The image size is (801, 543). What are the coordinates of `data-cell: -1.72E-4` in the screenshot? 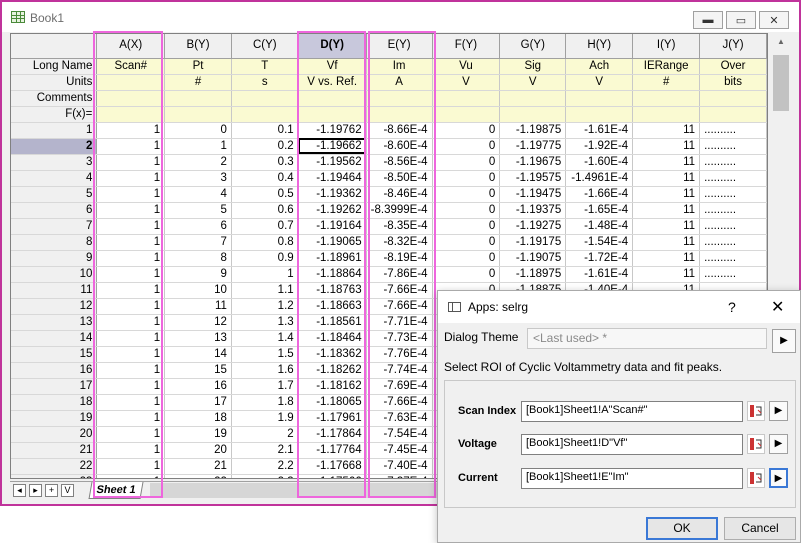 It's located at (599, 258).